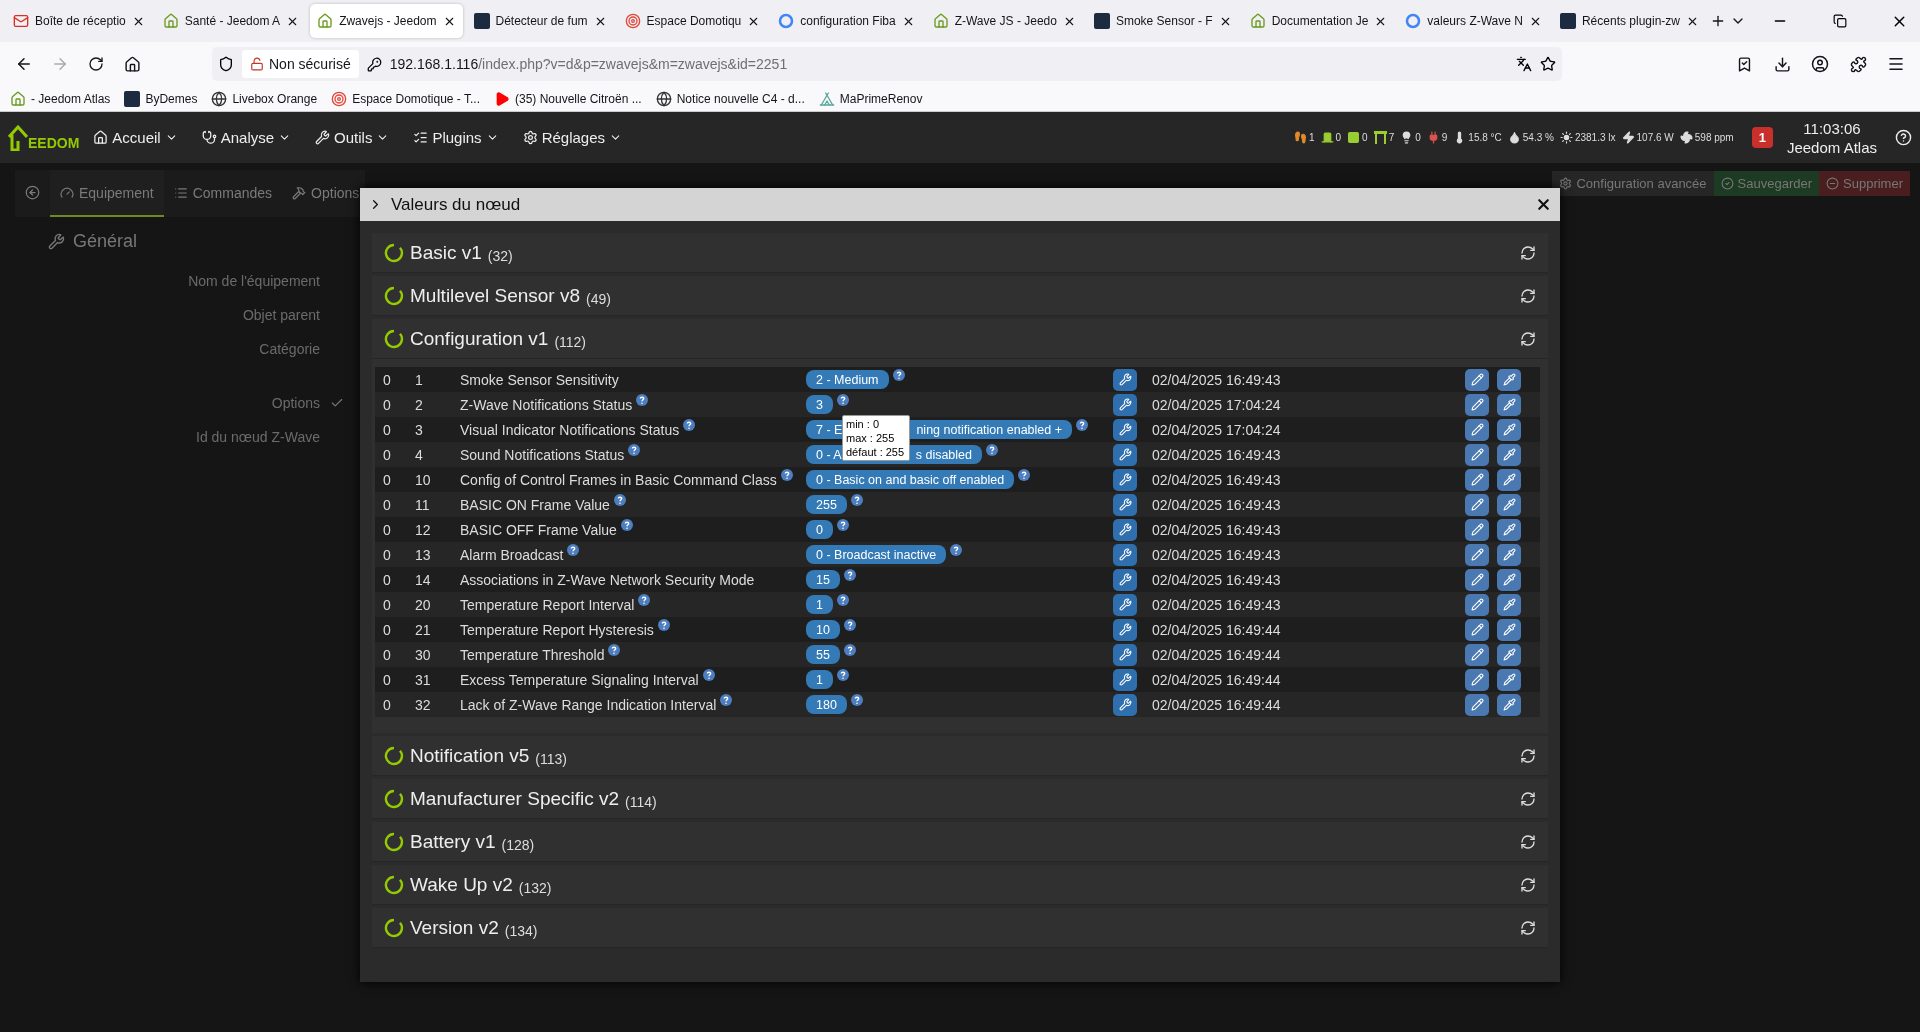 Image resolution: width=1920 pixels, height=1032 pixels. I want to click on browser-tab: Smoke Sensor - F, so click(1162, 21).